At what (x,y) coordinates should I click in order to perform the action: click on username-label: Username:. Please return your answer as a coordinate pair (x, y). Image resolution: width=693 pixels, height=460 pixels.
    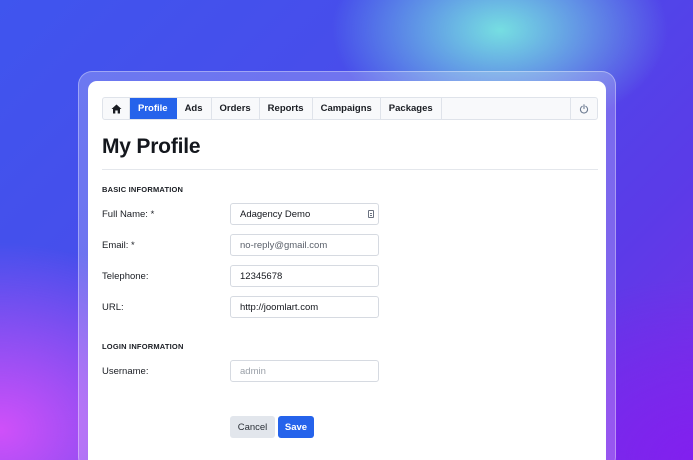
    Looking at the image, I should click on (125, 371).